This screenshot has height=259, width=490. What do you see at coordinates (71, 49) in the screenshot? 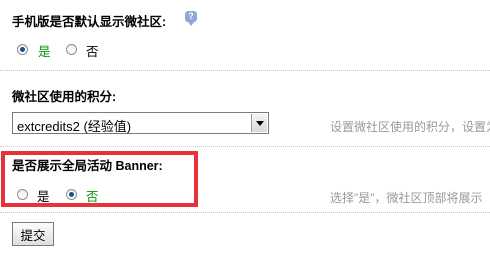
I see `mobile-default-no-radio` at bounding box center [71, 49].